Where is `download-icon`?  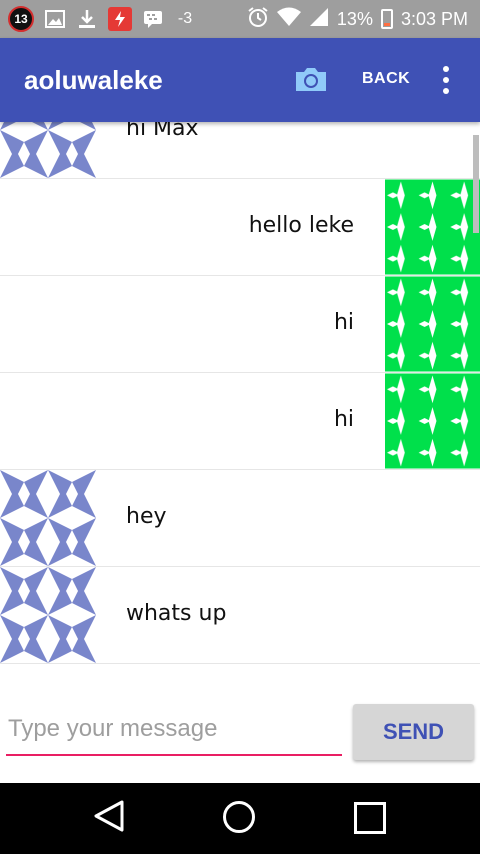 download-icon is located at coordinates (87, 19).